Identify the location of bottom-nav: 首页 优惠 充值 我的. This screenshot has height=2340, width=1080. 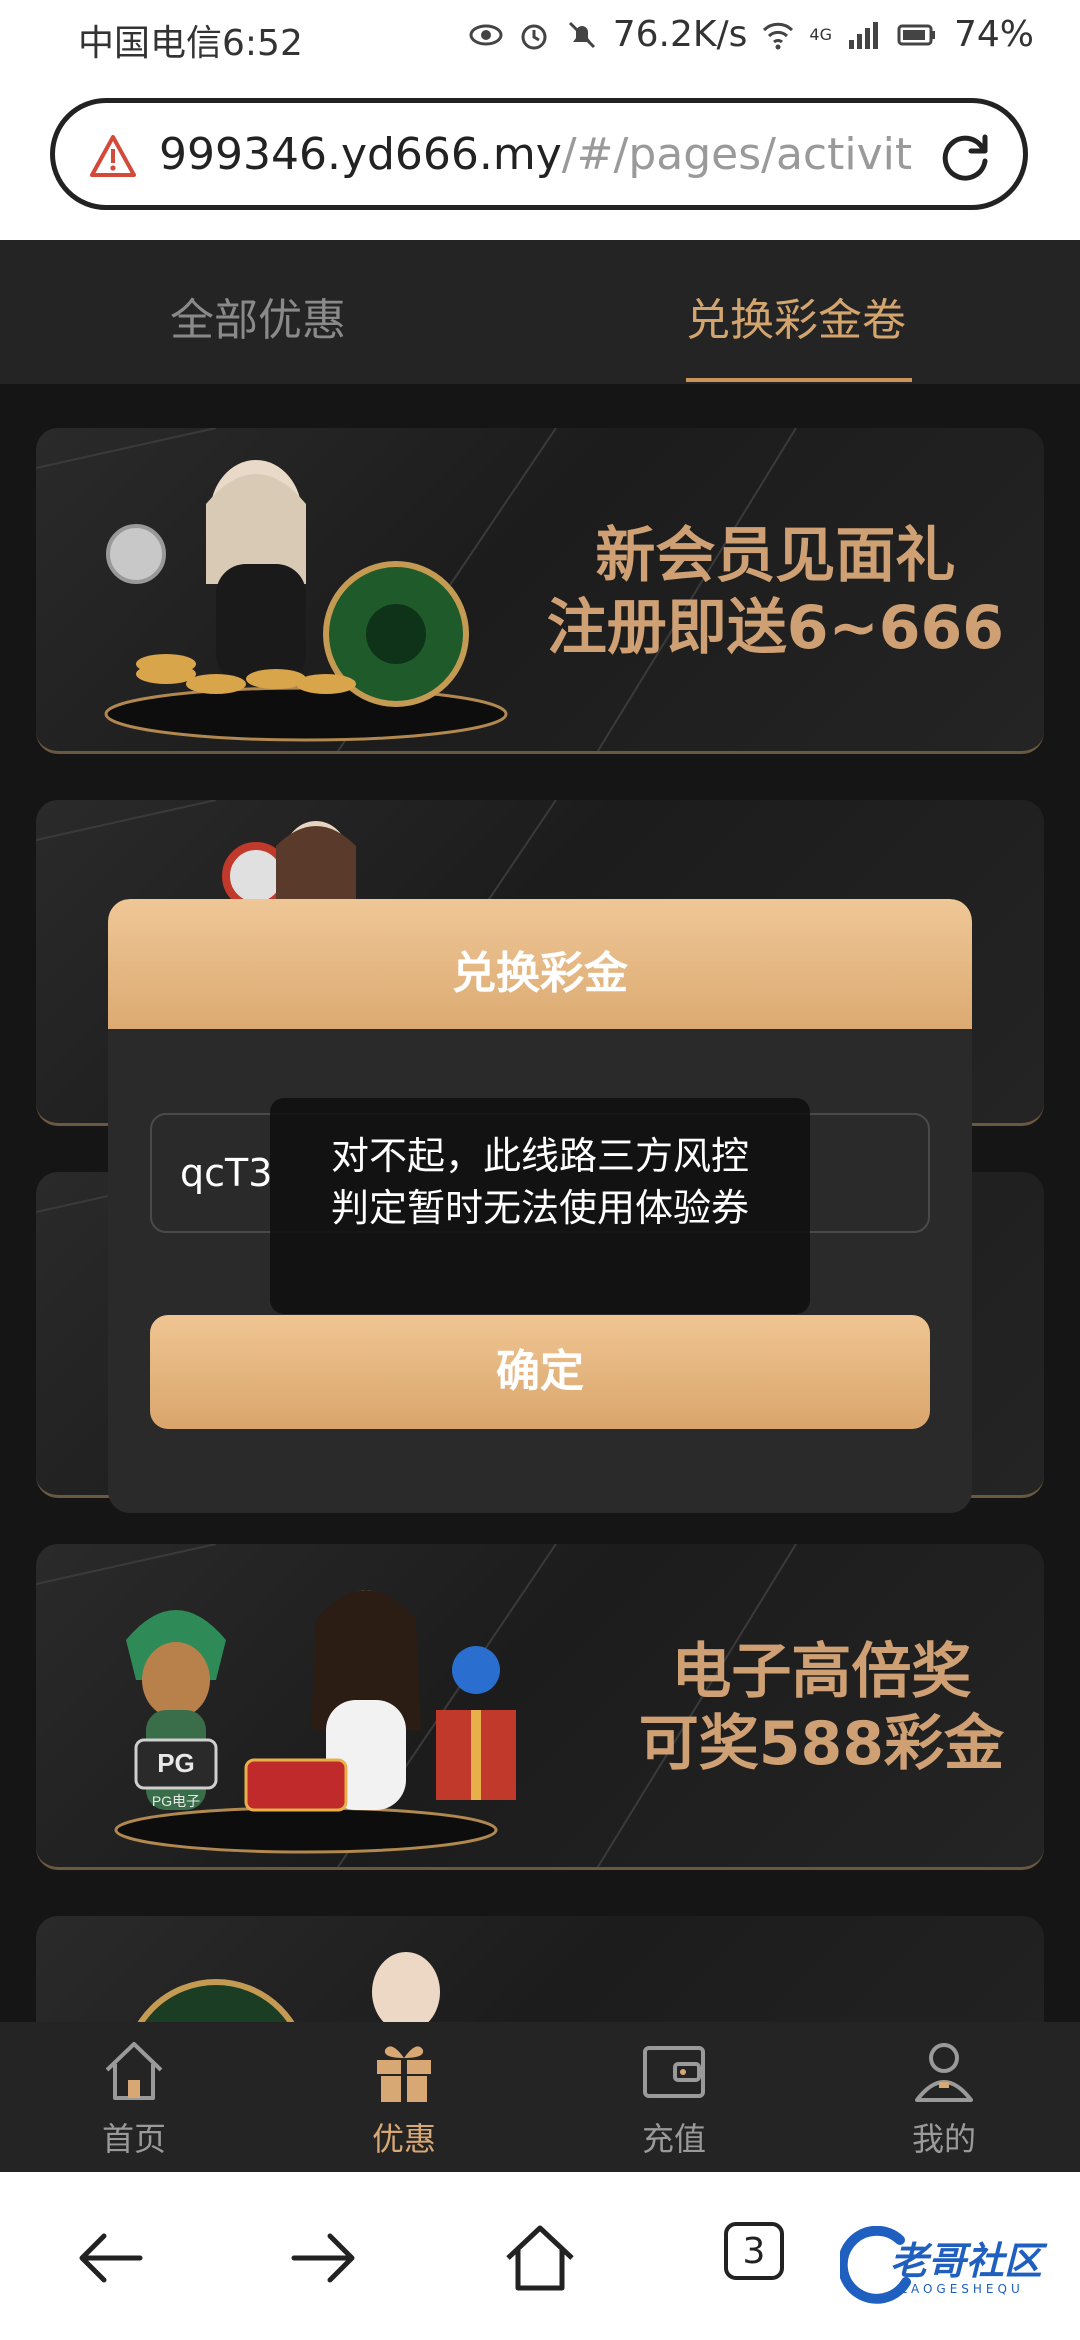
(540, 2097).